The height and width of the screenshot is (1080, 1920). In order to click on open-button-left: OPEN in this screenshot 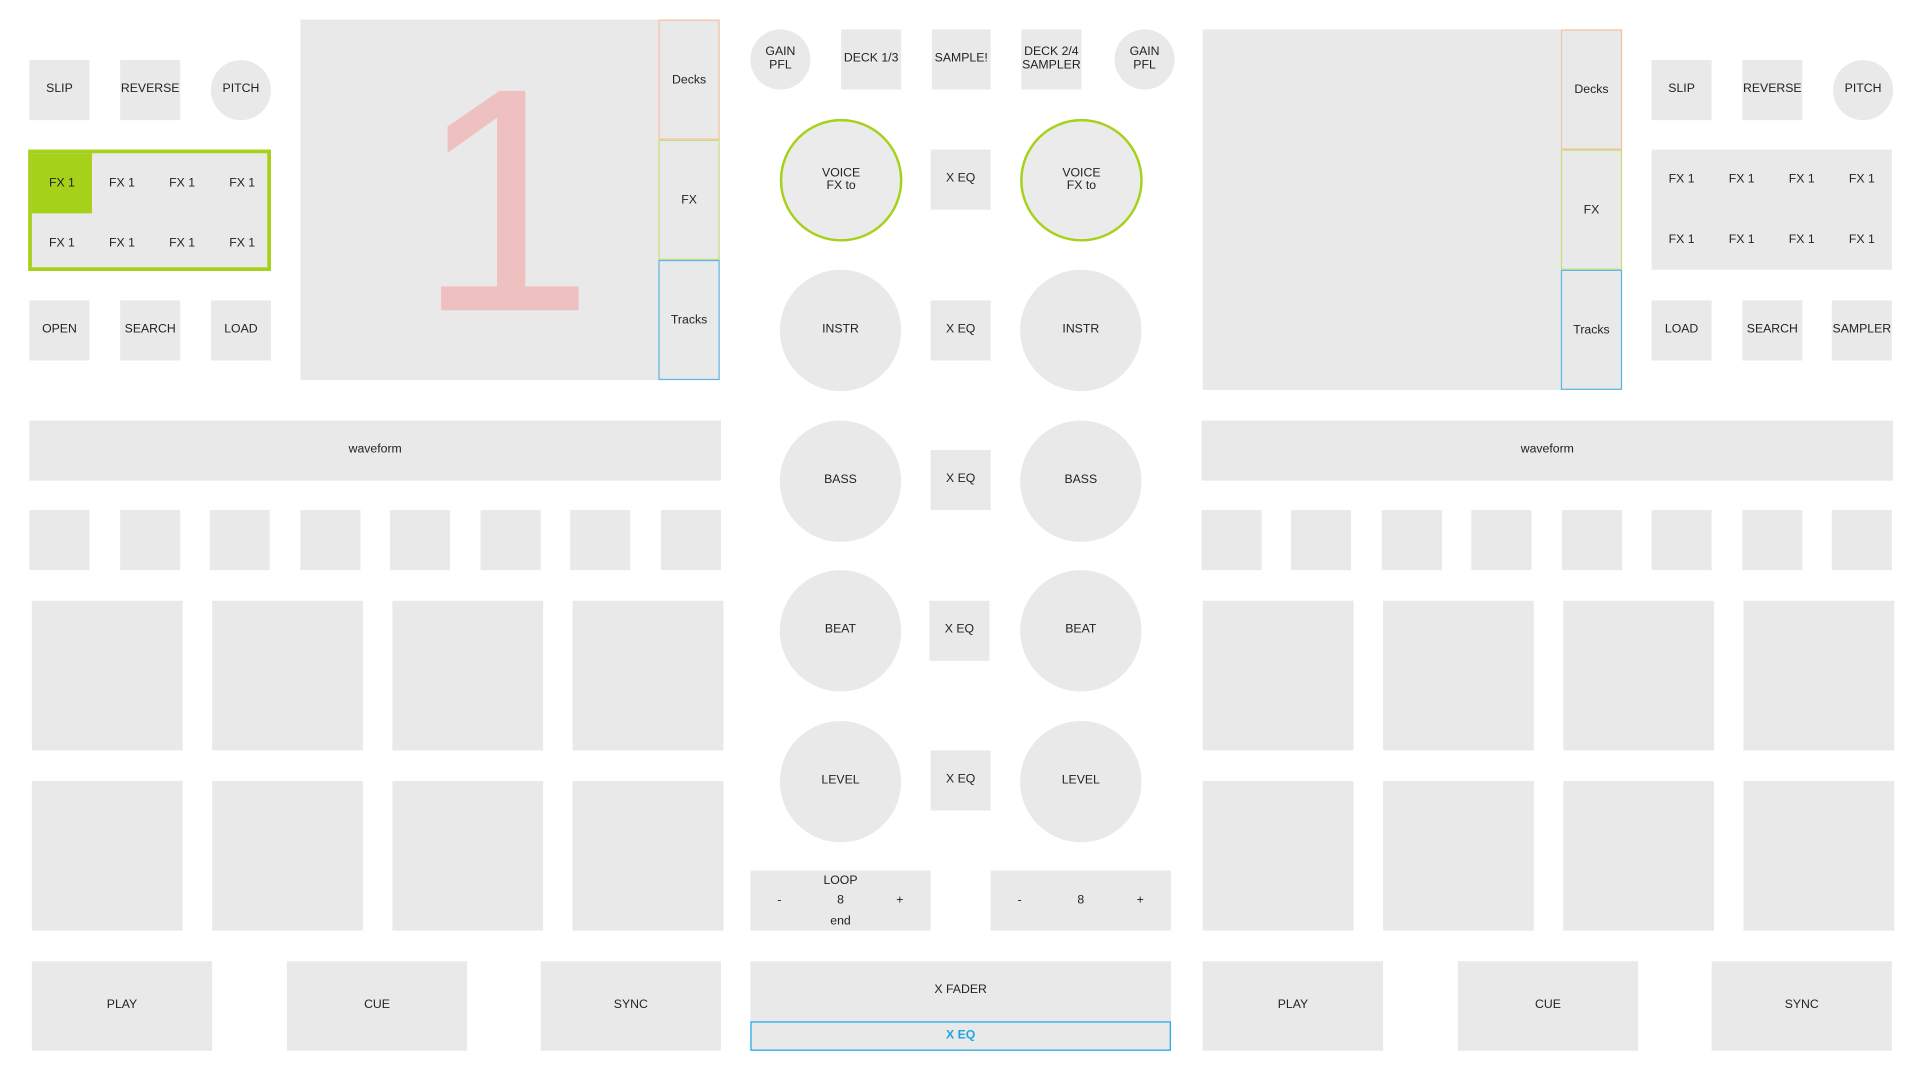, I will do `click(59, 330)`.